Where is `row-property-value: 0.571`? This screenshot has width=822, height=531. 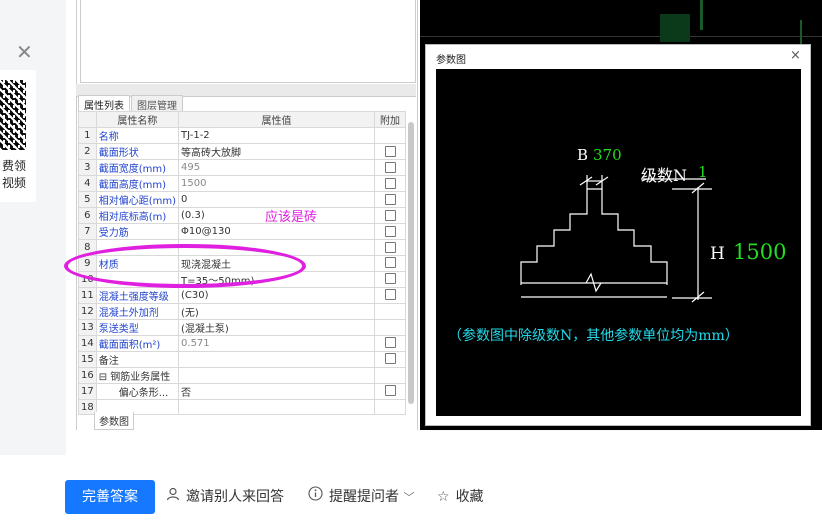 row-property-value: 0.571 is located at coordinates (277, 343).